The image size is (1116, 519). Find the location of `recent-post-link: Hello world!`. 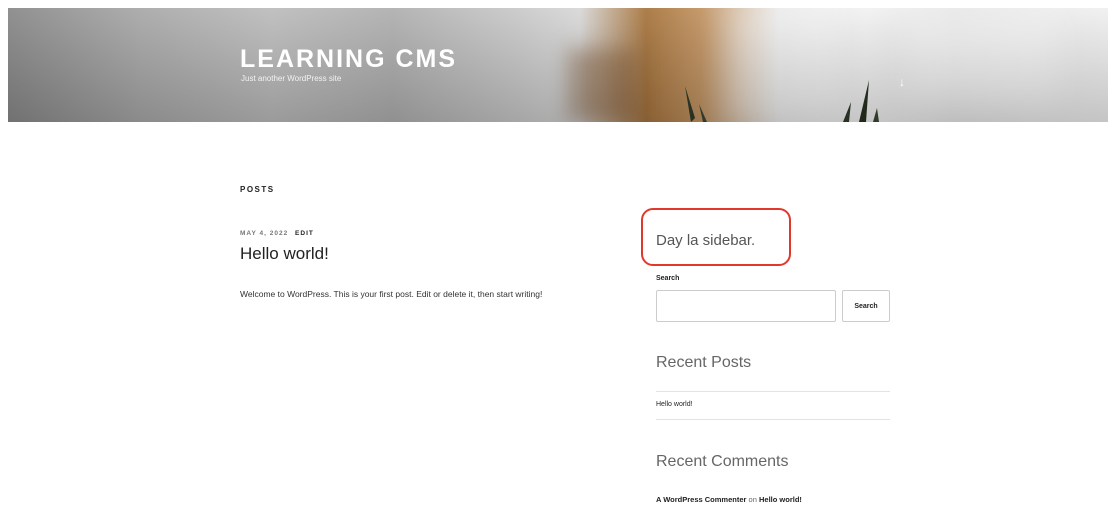

recent-post-link: Hello world! is located at coordinates (674, 404).